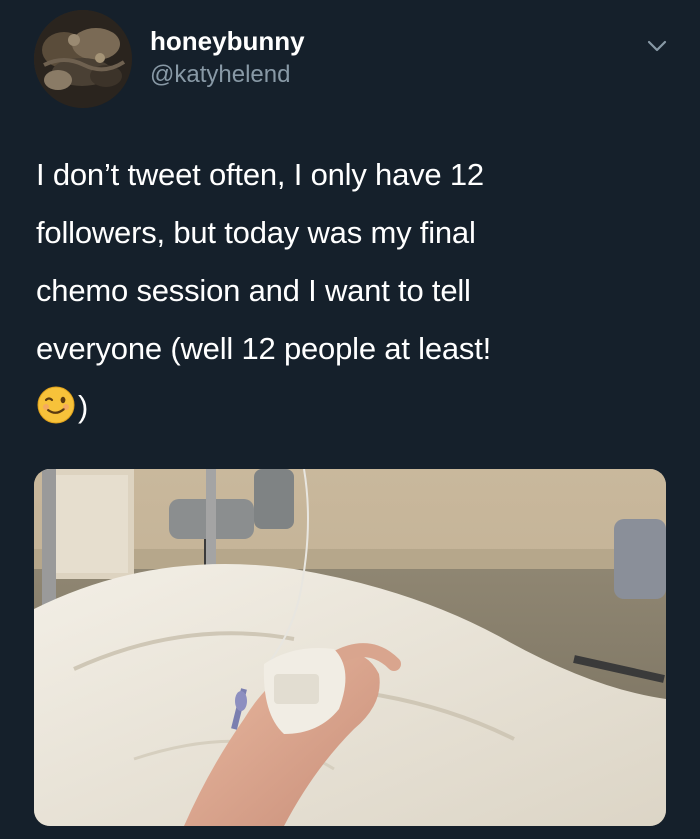 The image size is (700, 839). I want to click on author-handle: @katyhelend, so click(227, 75).